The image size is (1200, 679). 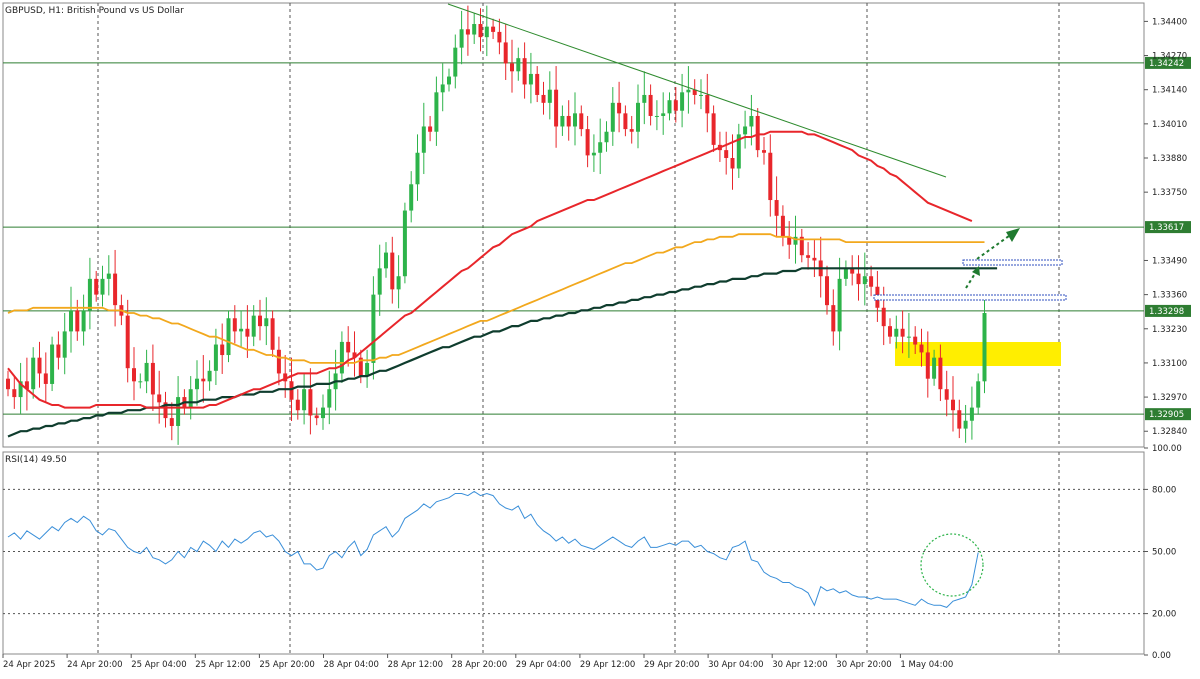 I want to click on x-tick-label: 25 Apr 20:00, so click(x=286, y=665).